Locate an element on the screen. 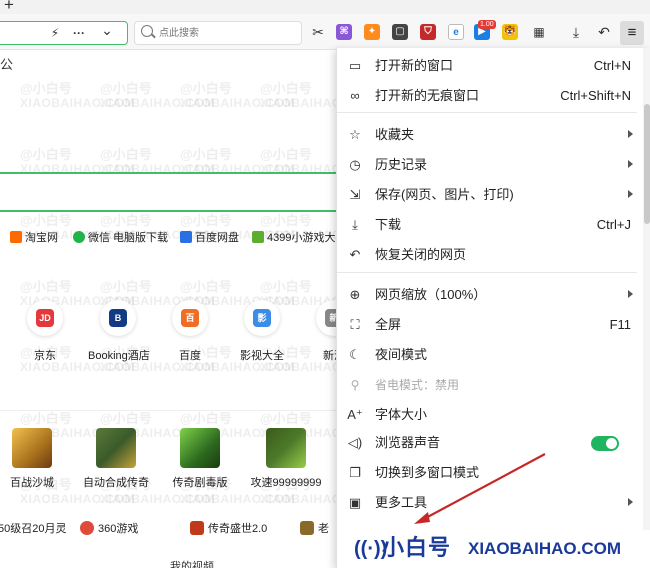 The width and height of the screenshot is (650, 568). lightning-icon: ⚡ is located at coordinates (55, 33).